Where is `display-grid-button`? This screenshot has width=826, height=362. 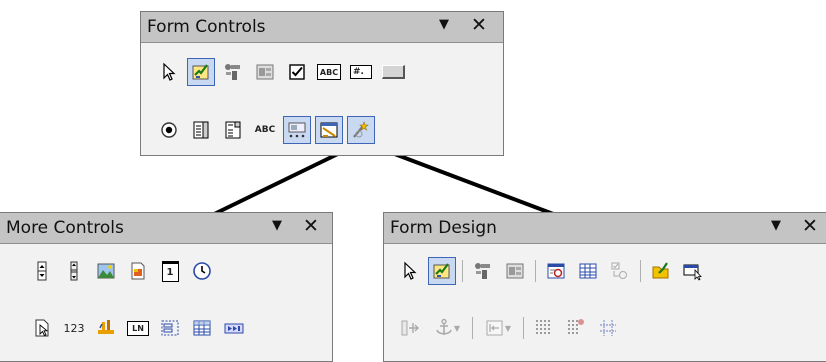
display-grid-button is located at coordinates (544, 328).